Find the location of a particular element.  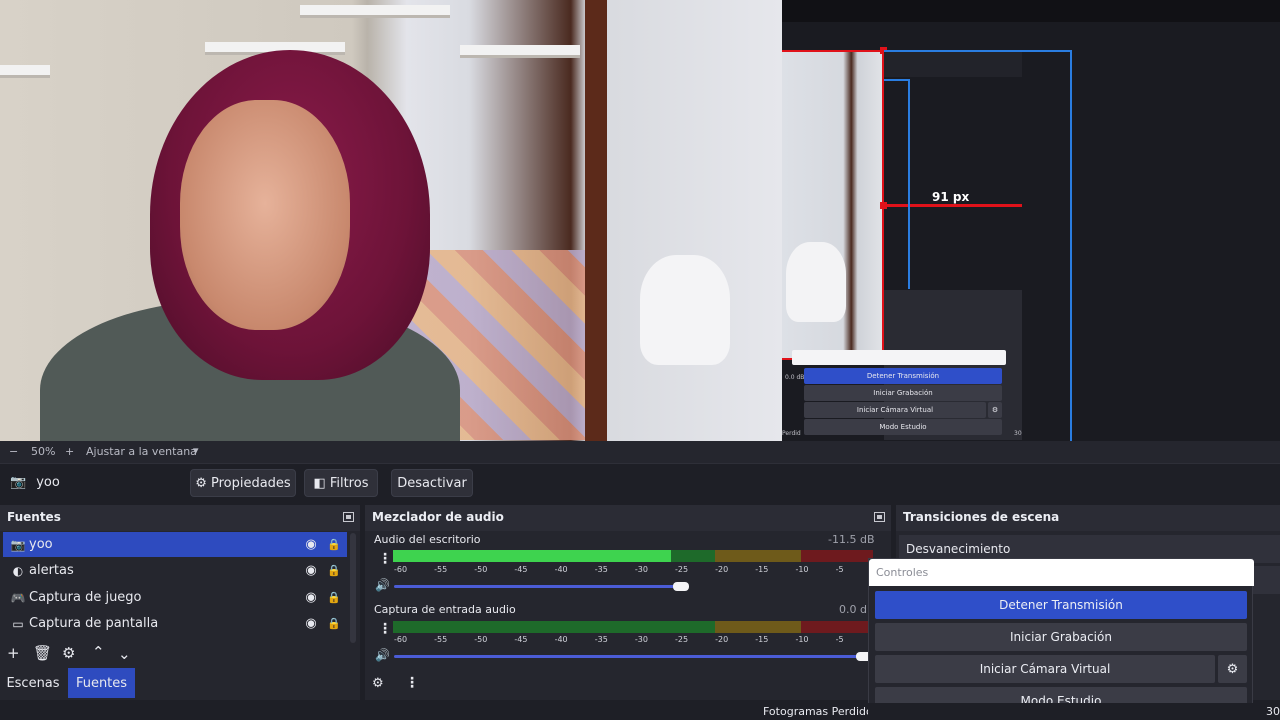

nested-topbar is located at coordinates (1031, 11).